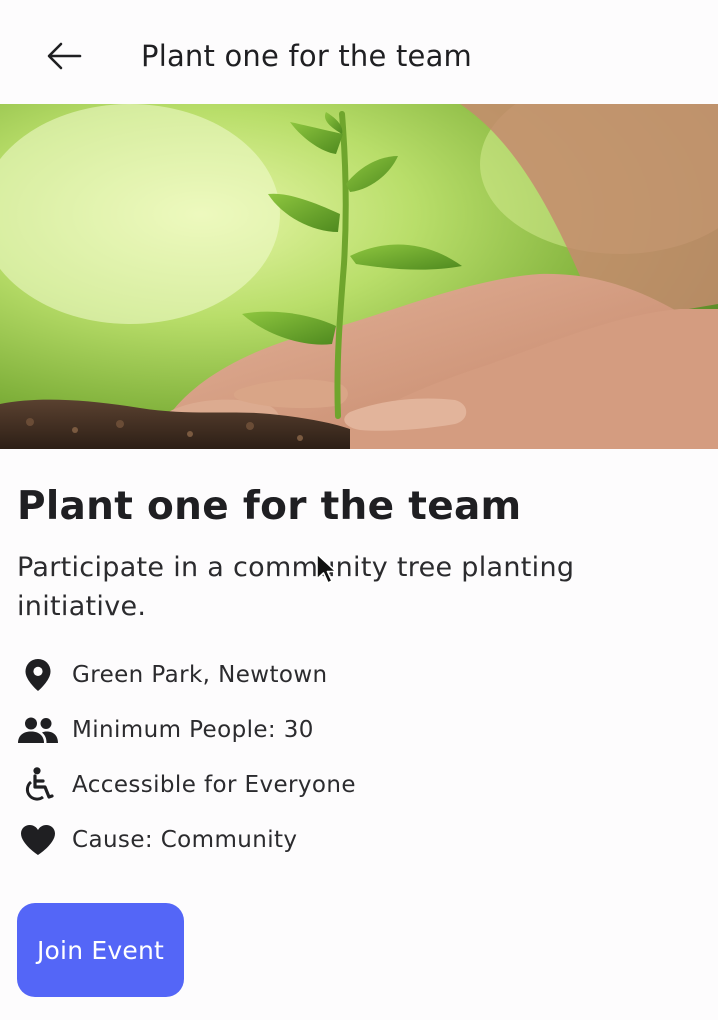 This screenshot has height=1020, width=718. I want to click on location-row: Green Park, Newtown, so click(172, 675).